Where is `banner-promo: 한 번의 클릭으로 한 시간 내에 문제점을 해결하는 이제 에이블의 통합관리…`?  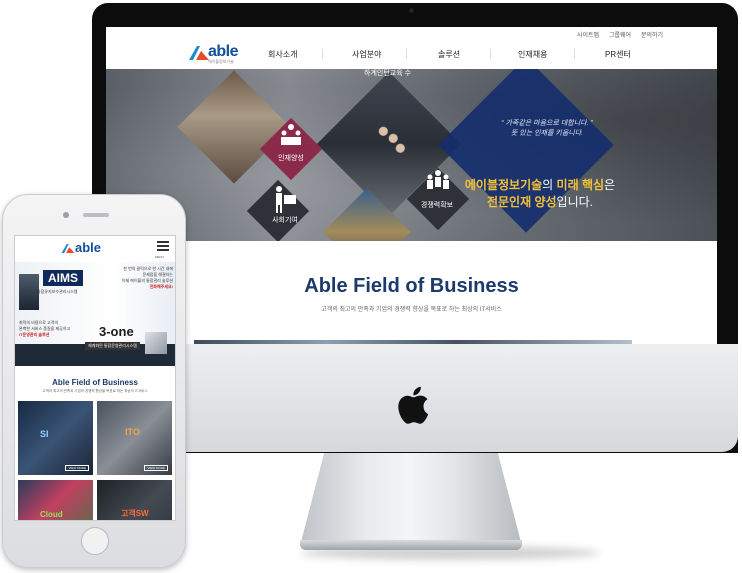
banner-promo: 한 번의 클릭으로 한 시간 내에 문제점을 해결하는 이제 에이블의 통합관리… is located at coordinates (144, 278).